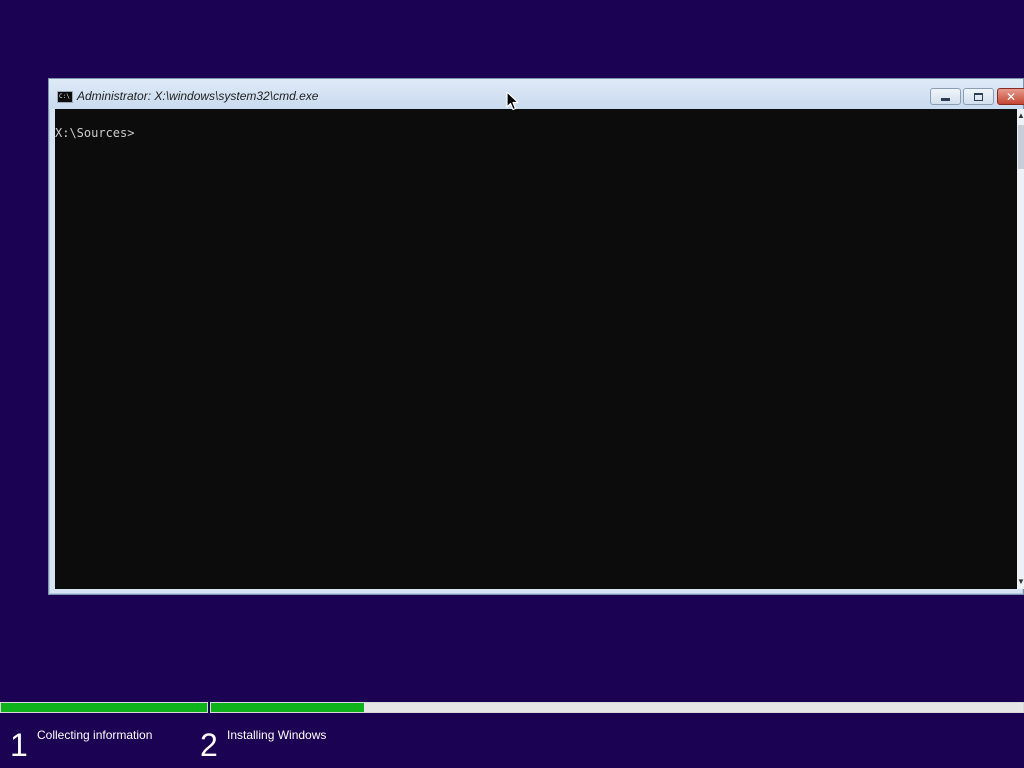  I want to click on maximize-button, so click(978, 96).